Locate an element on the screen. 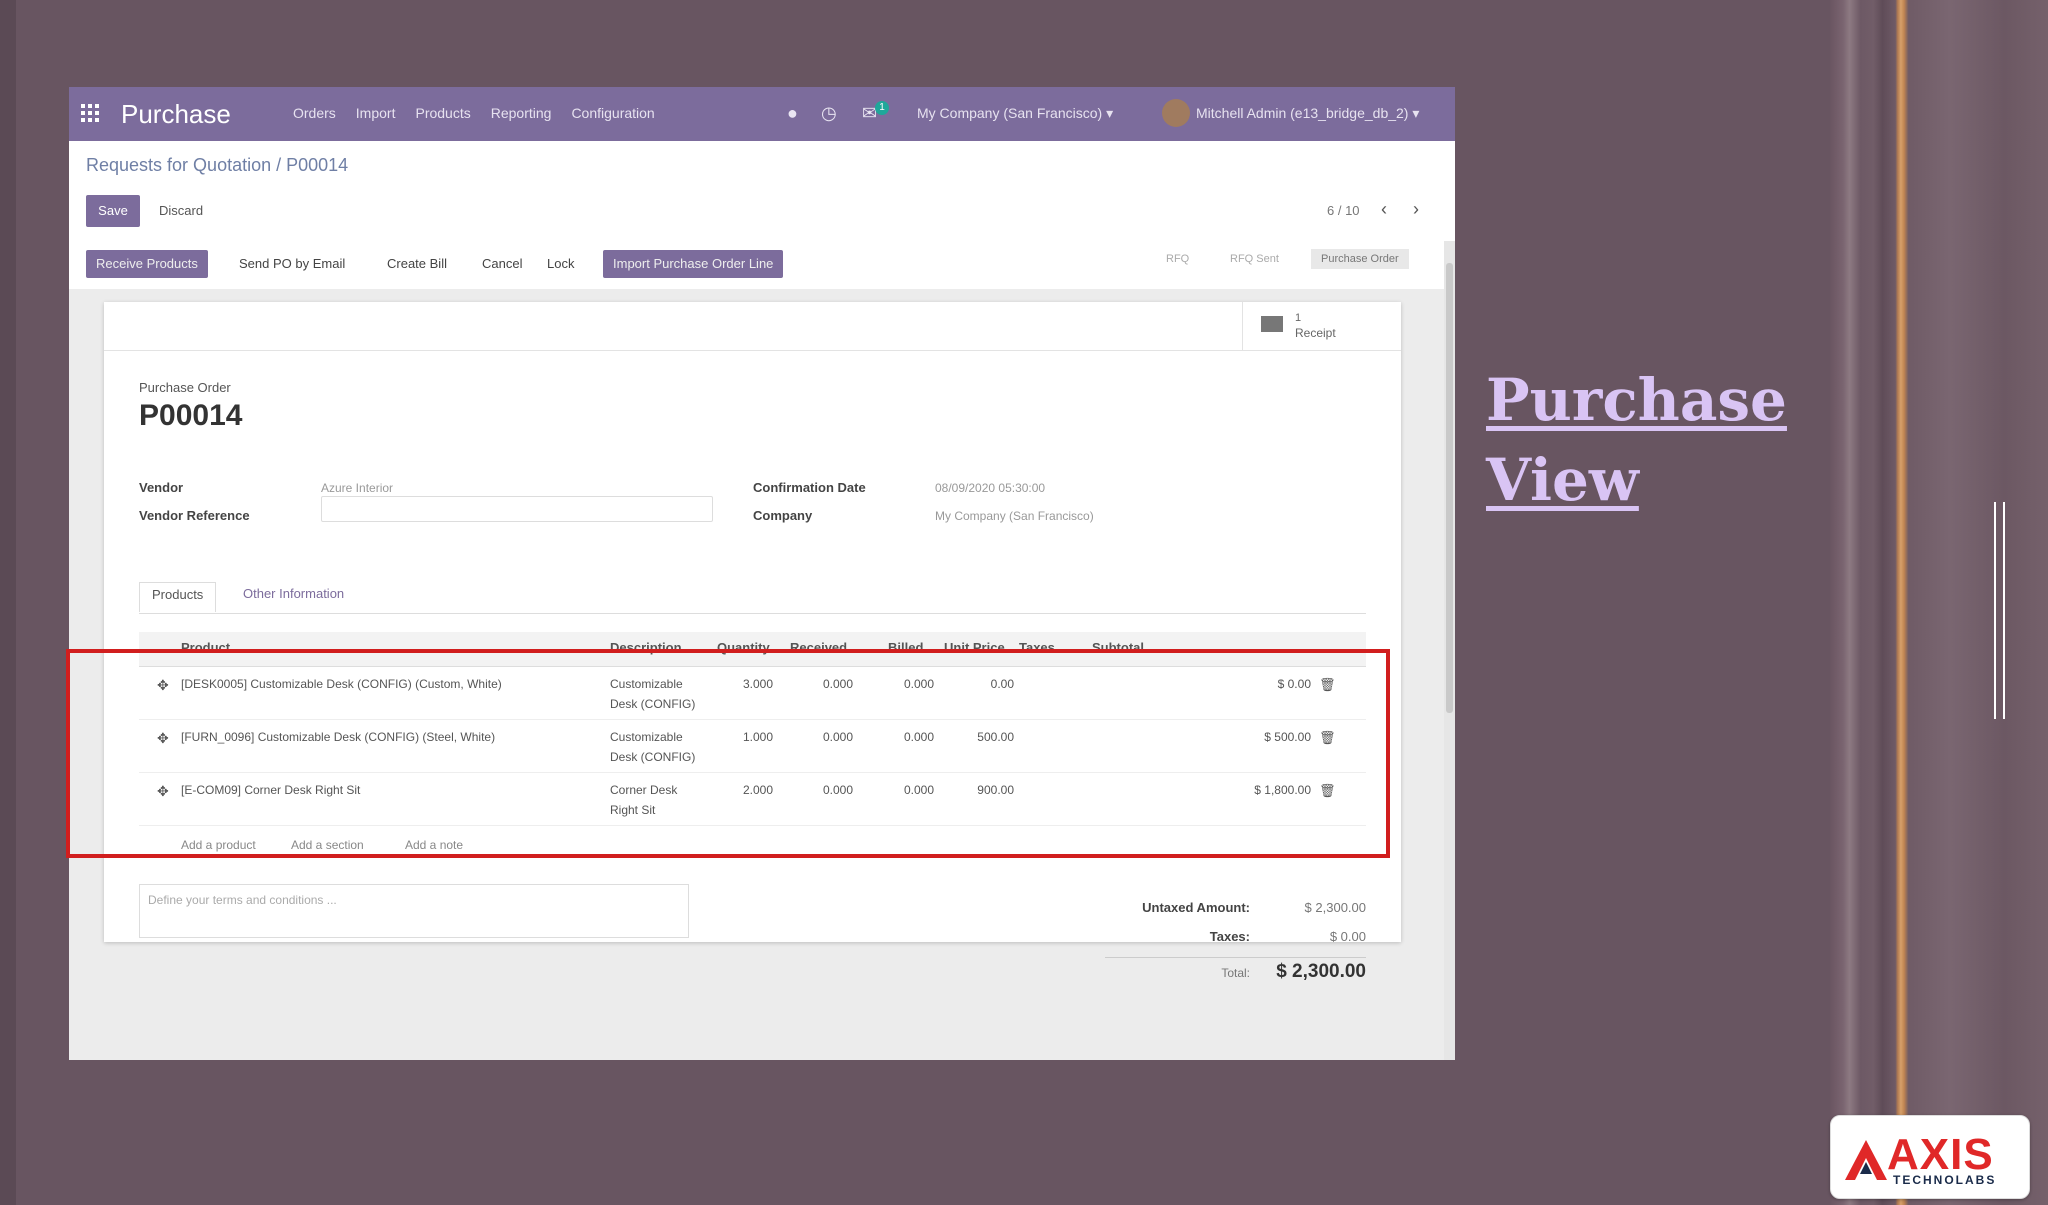  decorative-wood-panel is located at coordinates (1939, 602).